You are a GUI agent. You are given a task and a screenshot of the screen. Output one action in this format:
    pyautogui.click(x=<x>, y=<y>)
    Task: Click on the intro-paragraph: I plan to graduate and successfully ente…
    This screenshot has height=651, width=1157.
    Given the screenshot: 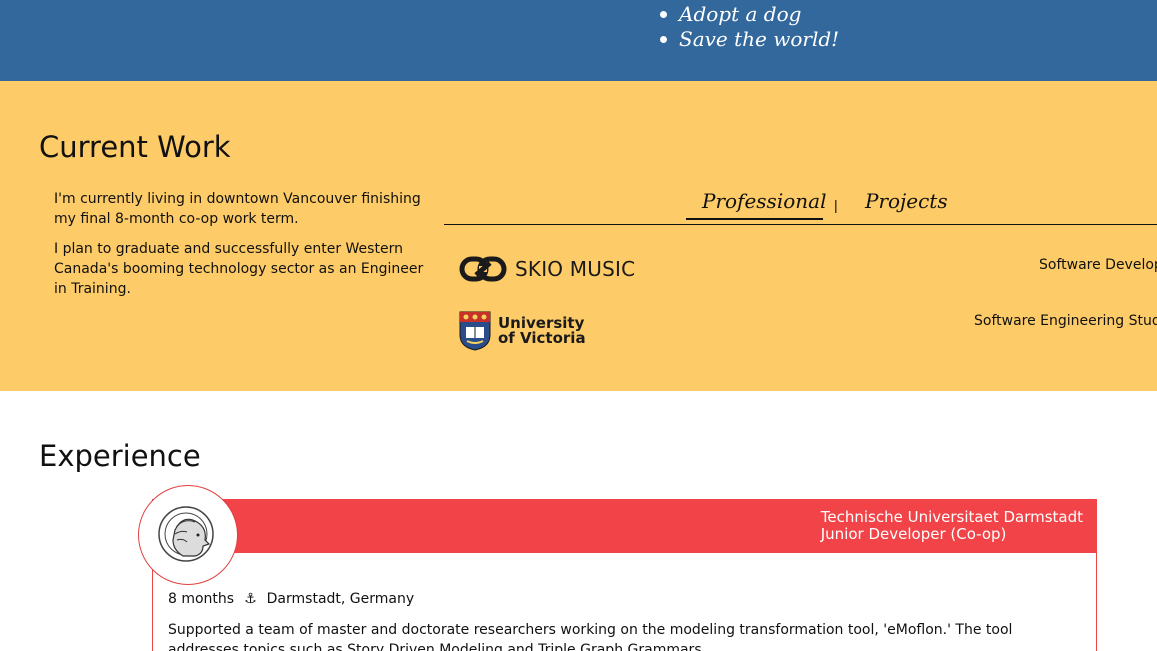 What is the action you would take?
    pyautogui.click(x=239, y=269)
    